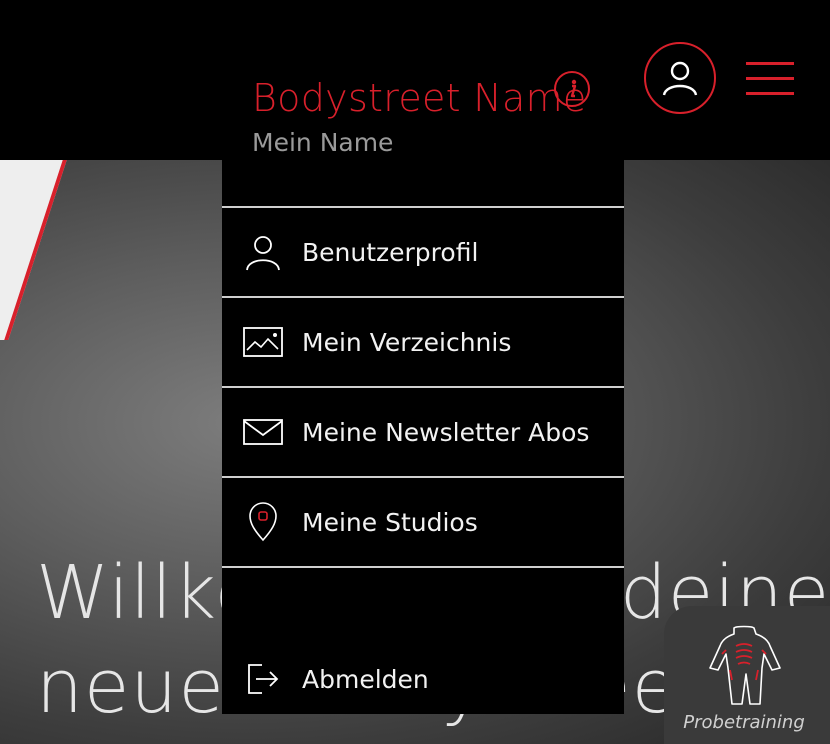 Image resolution: width=830 pixels, height=744 pixels. I want to click on info-button, so click(572, 89).